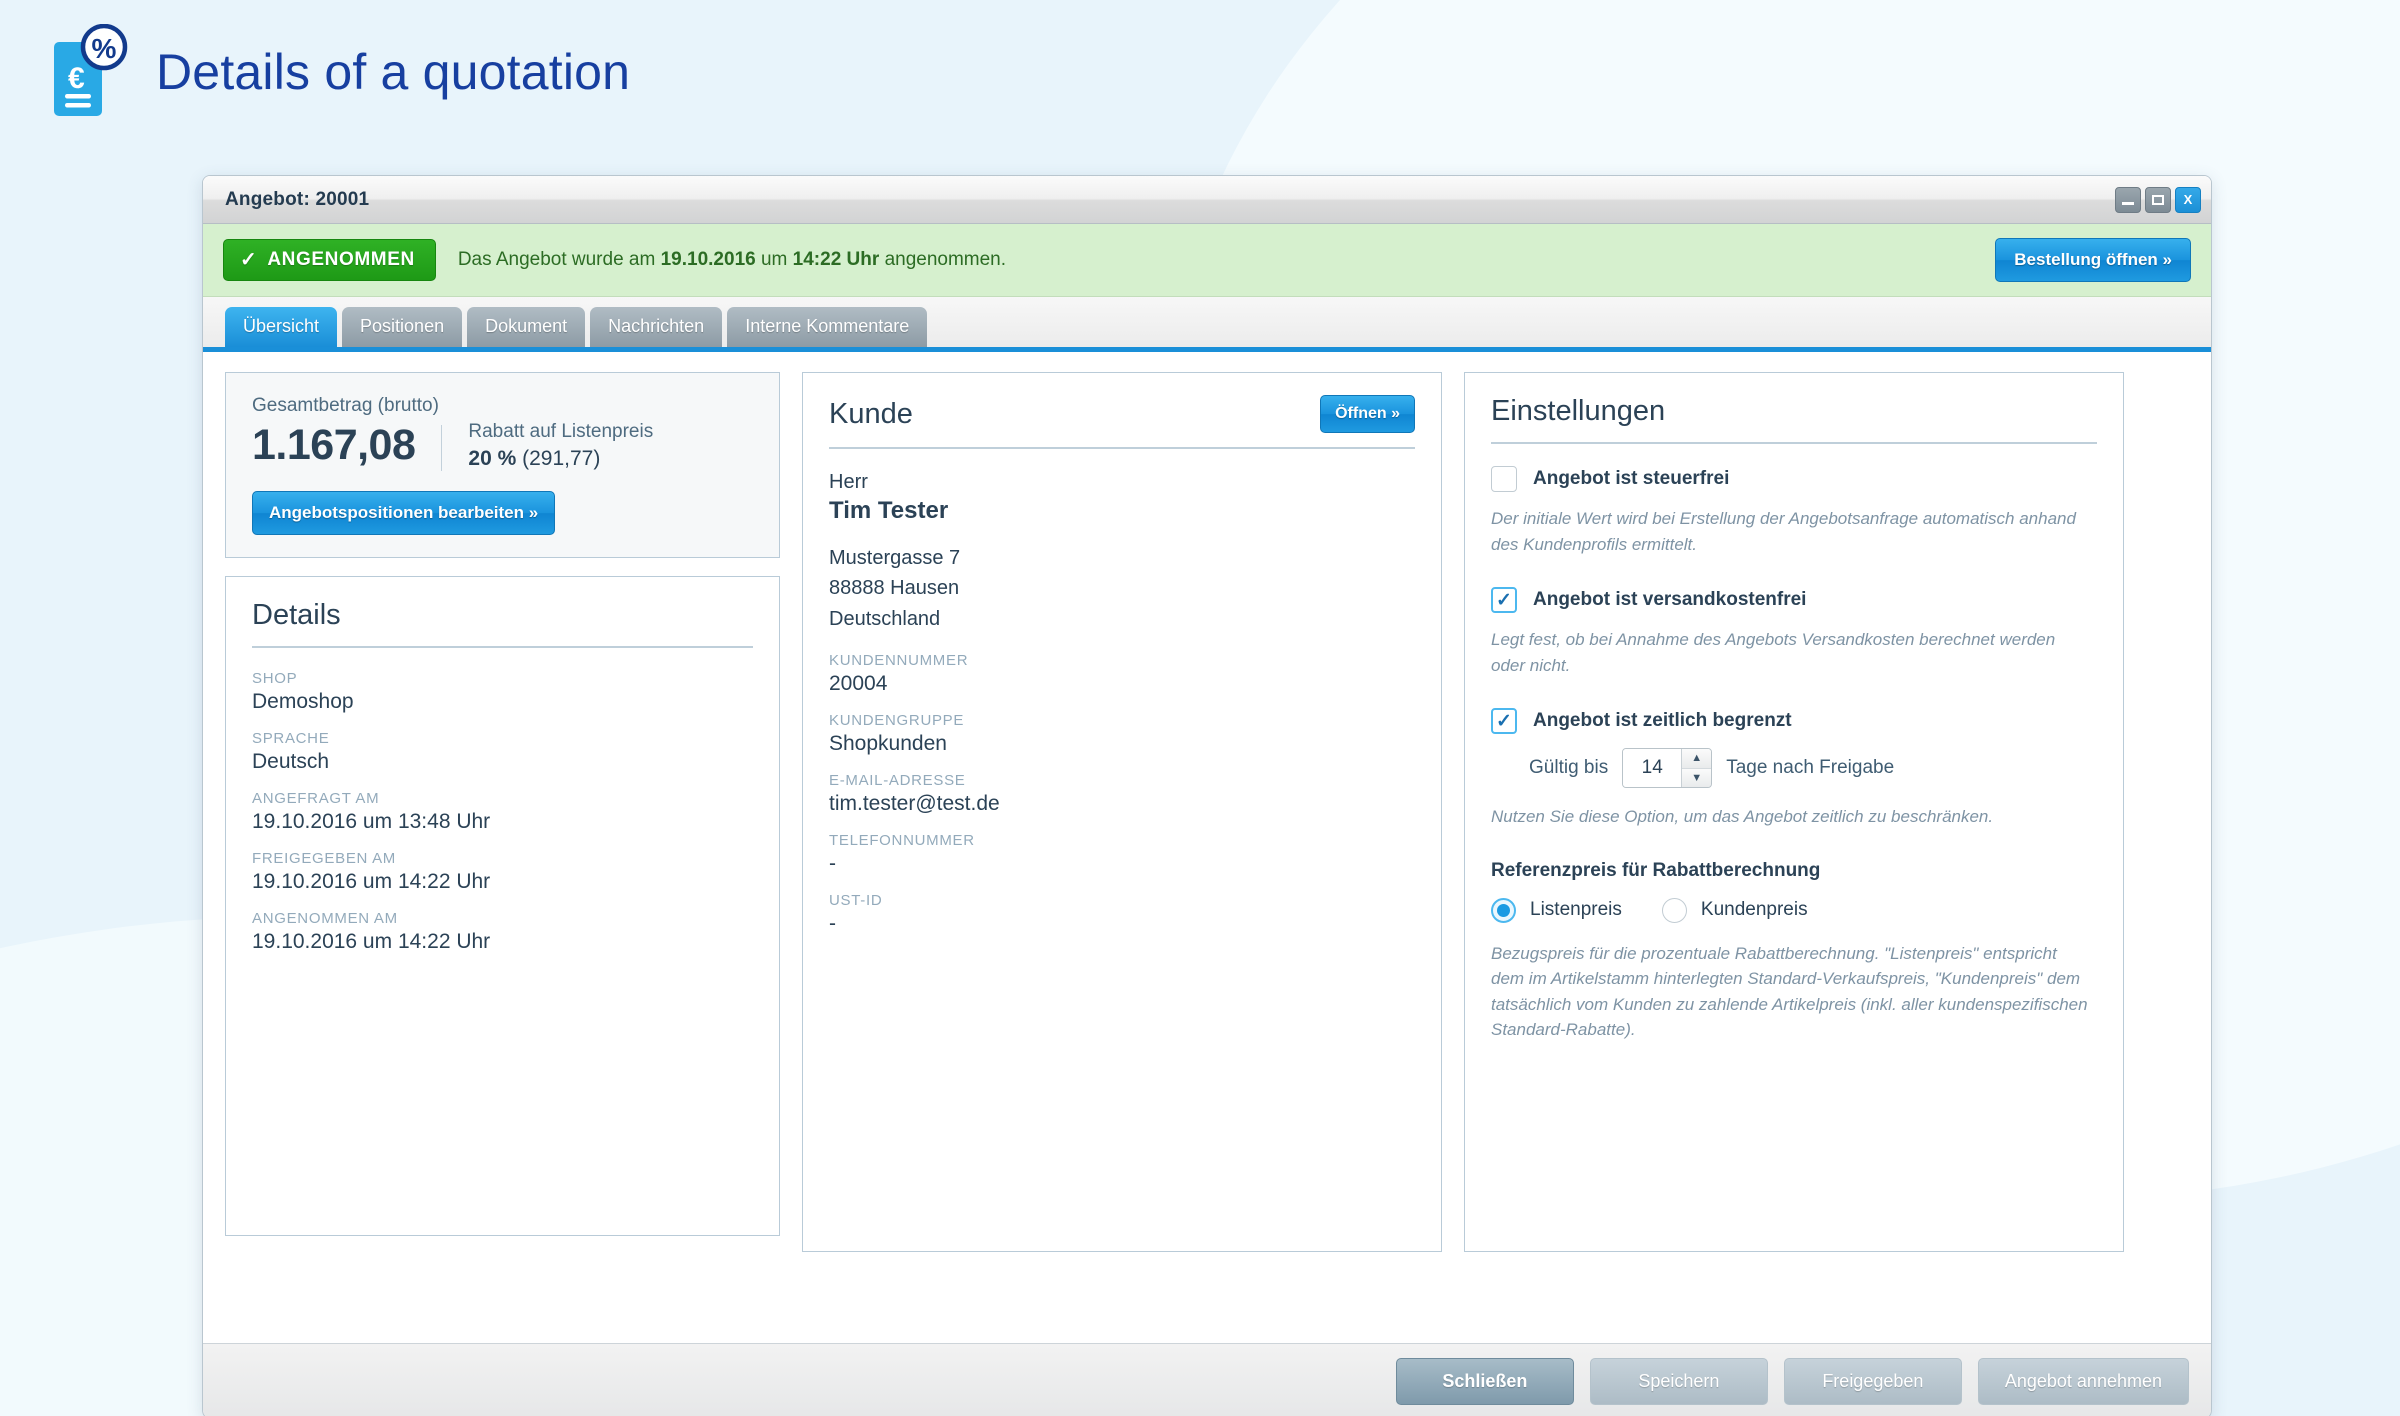 The height and width of the screenshot is (1416, 2400). I want to click on field-label: SPRACHE, so click(291, 738).